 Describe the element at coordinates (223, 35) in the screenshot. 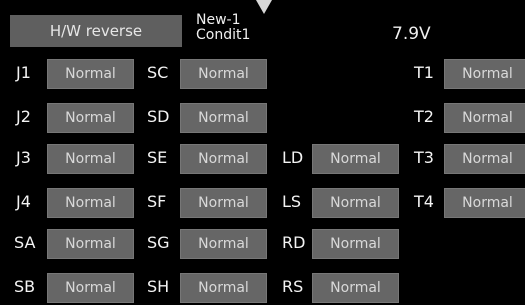

I see `condition-name: Condit1` at that location.